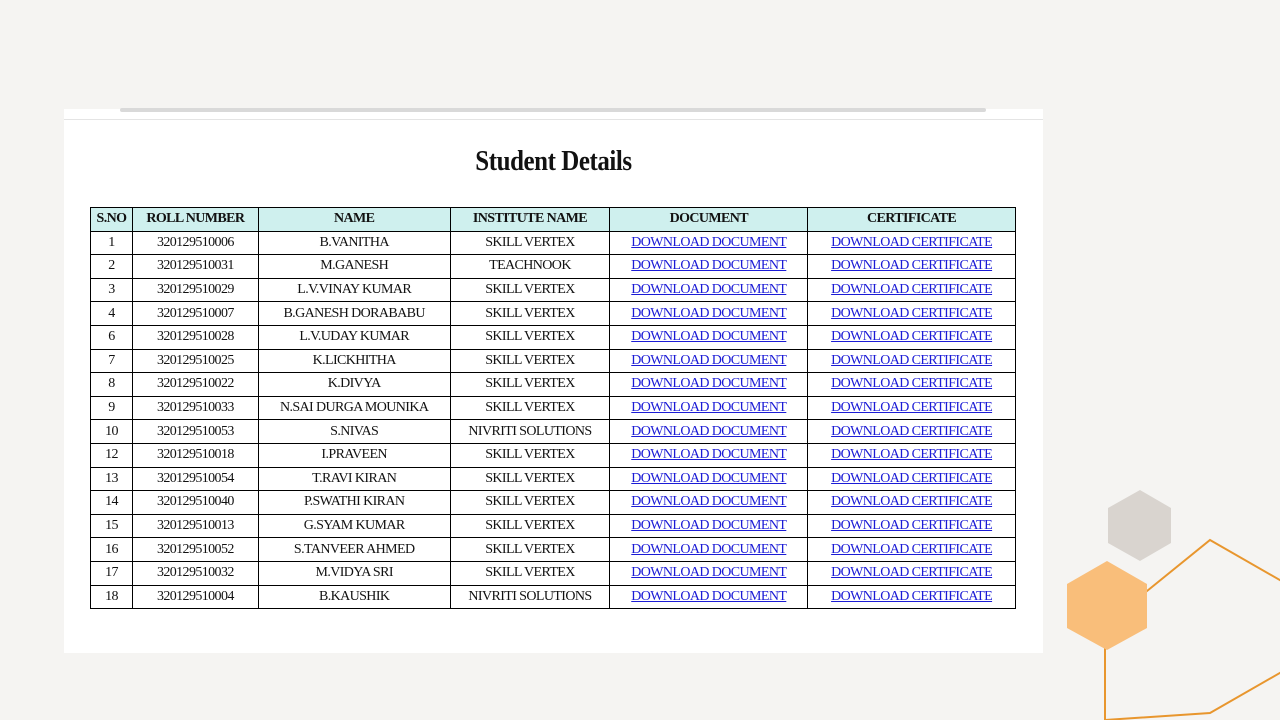 This screenshot has width=1280, height=720. I want to click on header-certificate: CERTIFICATE, so click(911, 219).